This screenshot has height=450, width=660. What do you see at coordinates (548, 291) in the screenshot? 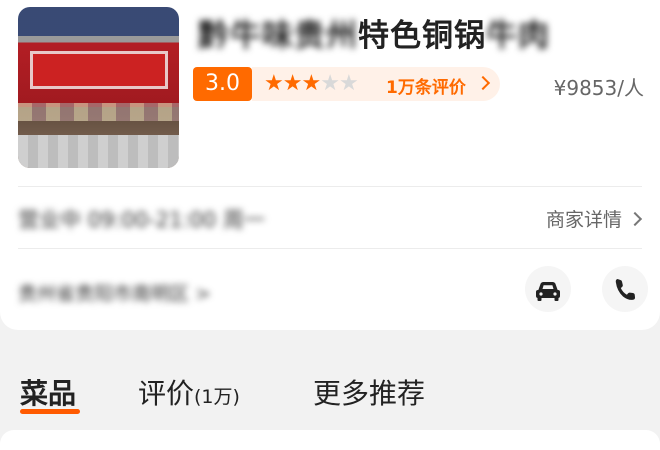
I see `car-icon` at bounding box center [548, 291].